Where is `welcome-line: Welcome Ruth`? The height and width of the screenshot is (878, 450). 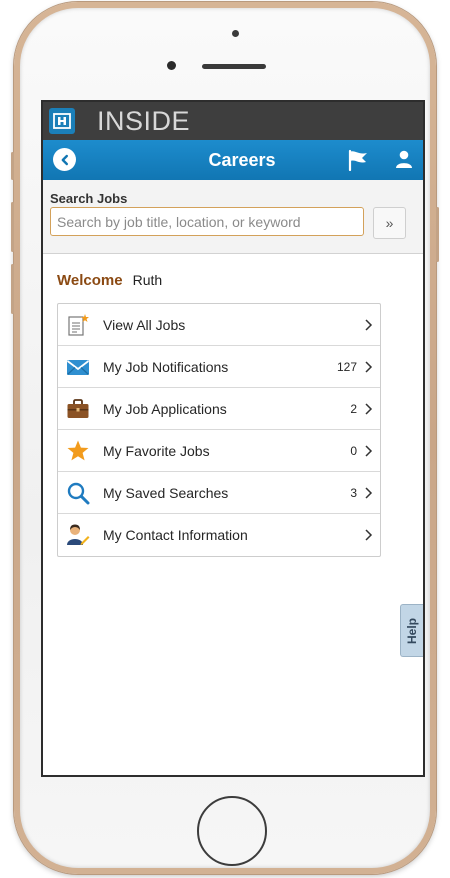
welcome-line: Welcome Ruth is located at coordinates (109, 280).